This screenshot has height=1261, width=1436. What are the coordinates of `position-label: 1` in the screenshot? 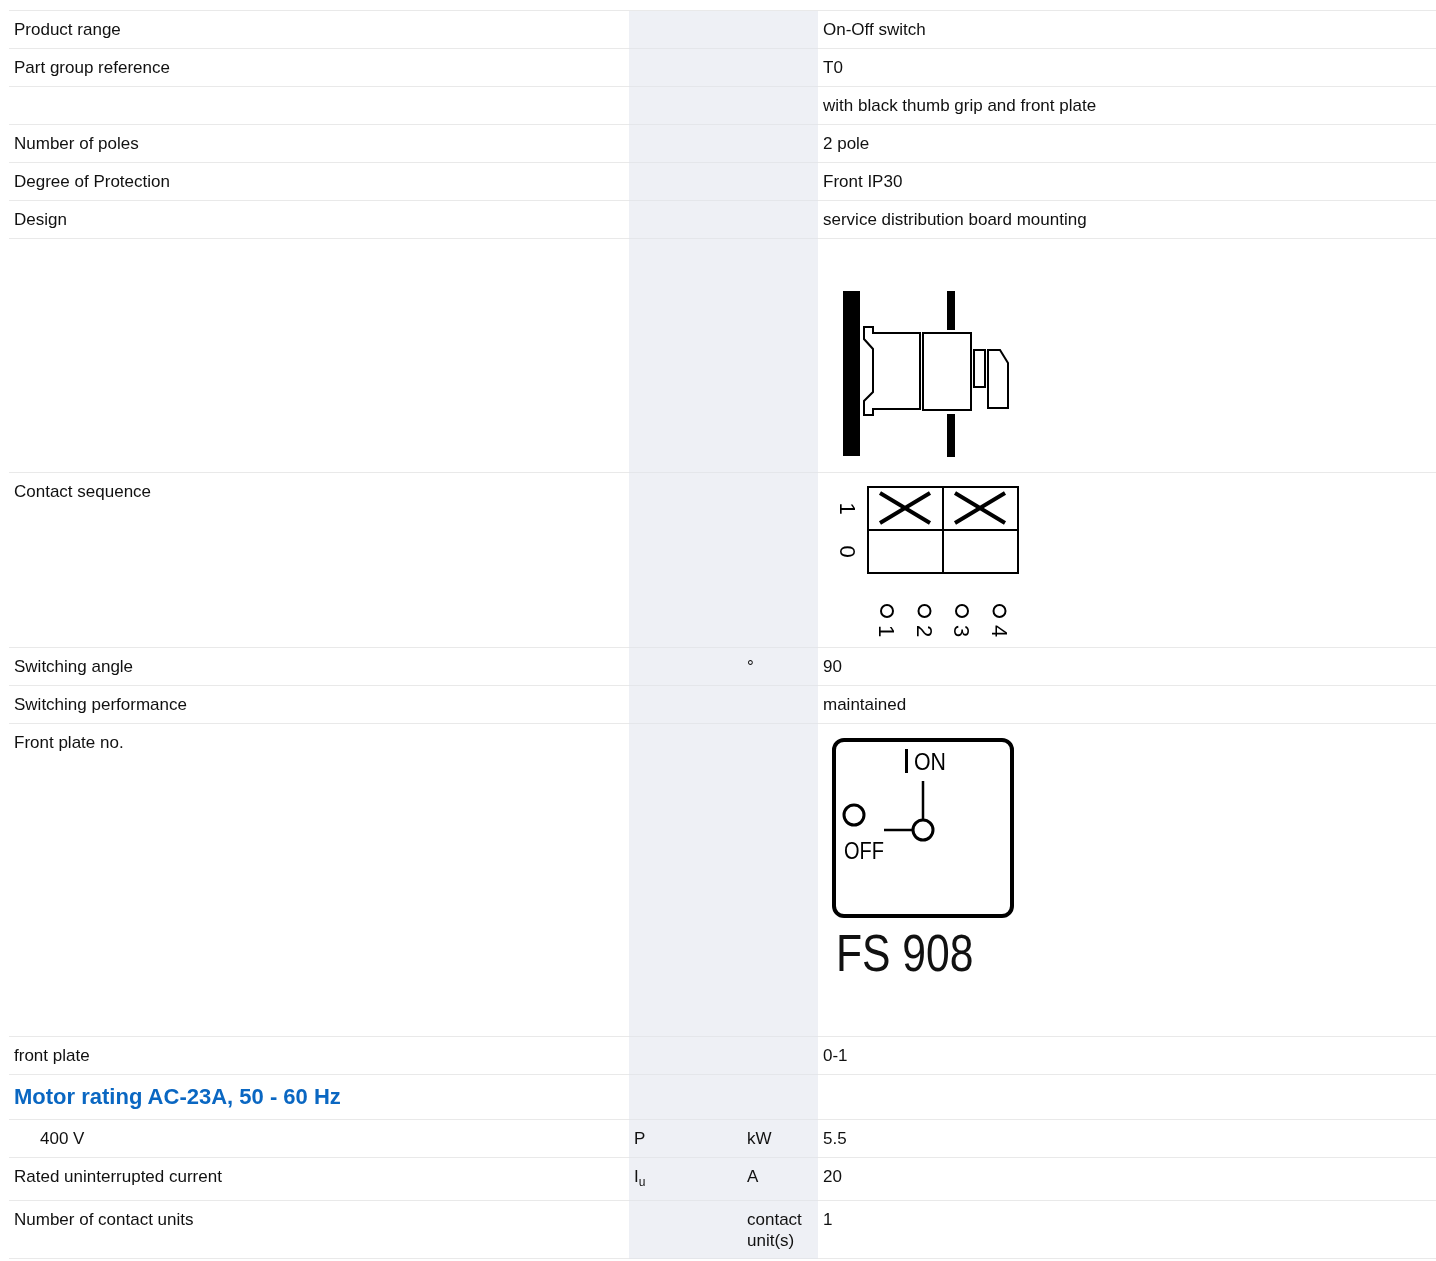 It's located at (847, 508).